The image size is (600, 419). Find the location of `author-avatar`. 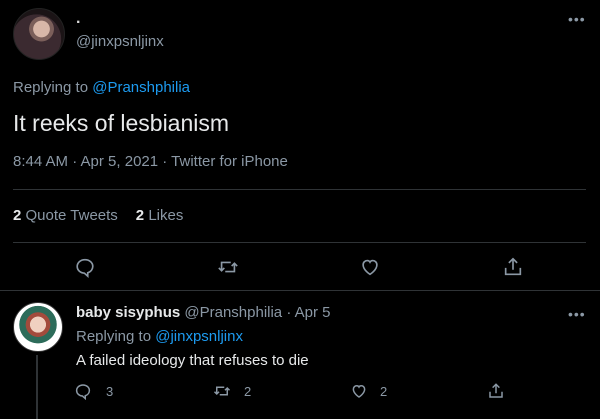

author-avatar is located at coordinates (39, 34).